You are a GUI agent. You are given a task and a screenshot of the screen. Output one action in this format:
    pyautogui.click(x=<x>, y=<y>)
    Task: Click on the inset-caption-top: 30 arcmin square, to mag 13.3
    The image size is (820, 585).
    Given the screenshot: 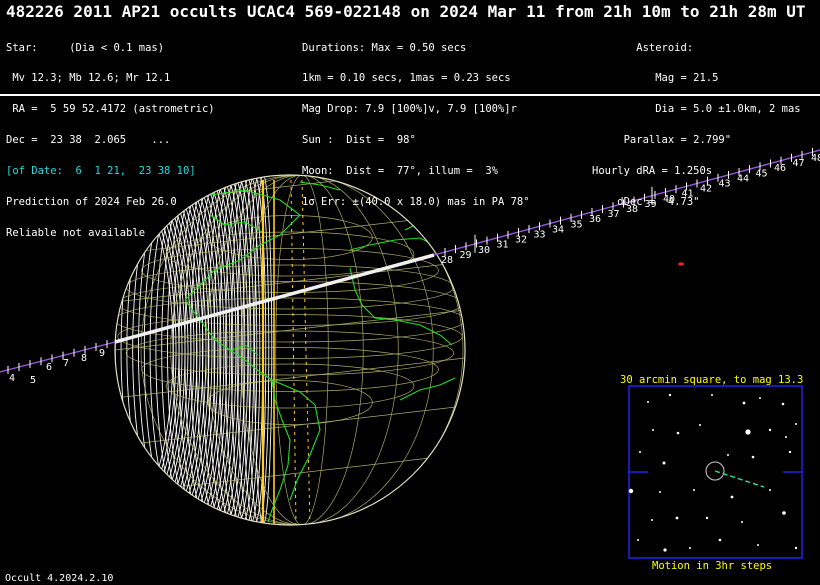 What is the action you would take?
    pyautogui.click(x=712, y=380)
    